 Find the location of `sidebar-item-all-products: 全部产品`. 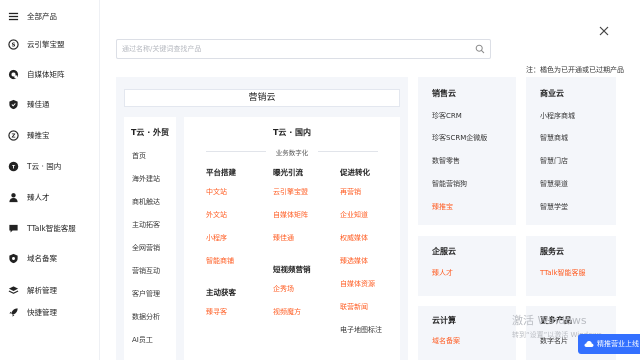

sidebar-item-all-products: 全部产品 is located at coordinates (50, 16).